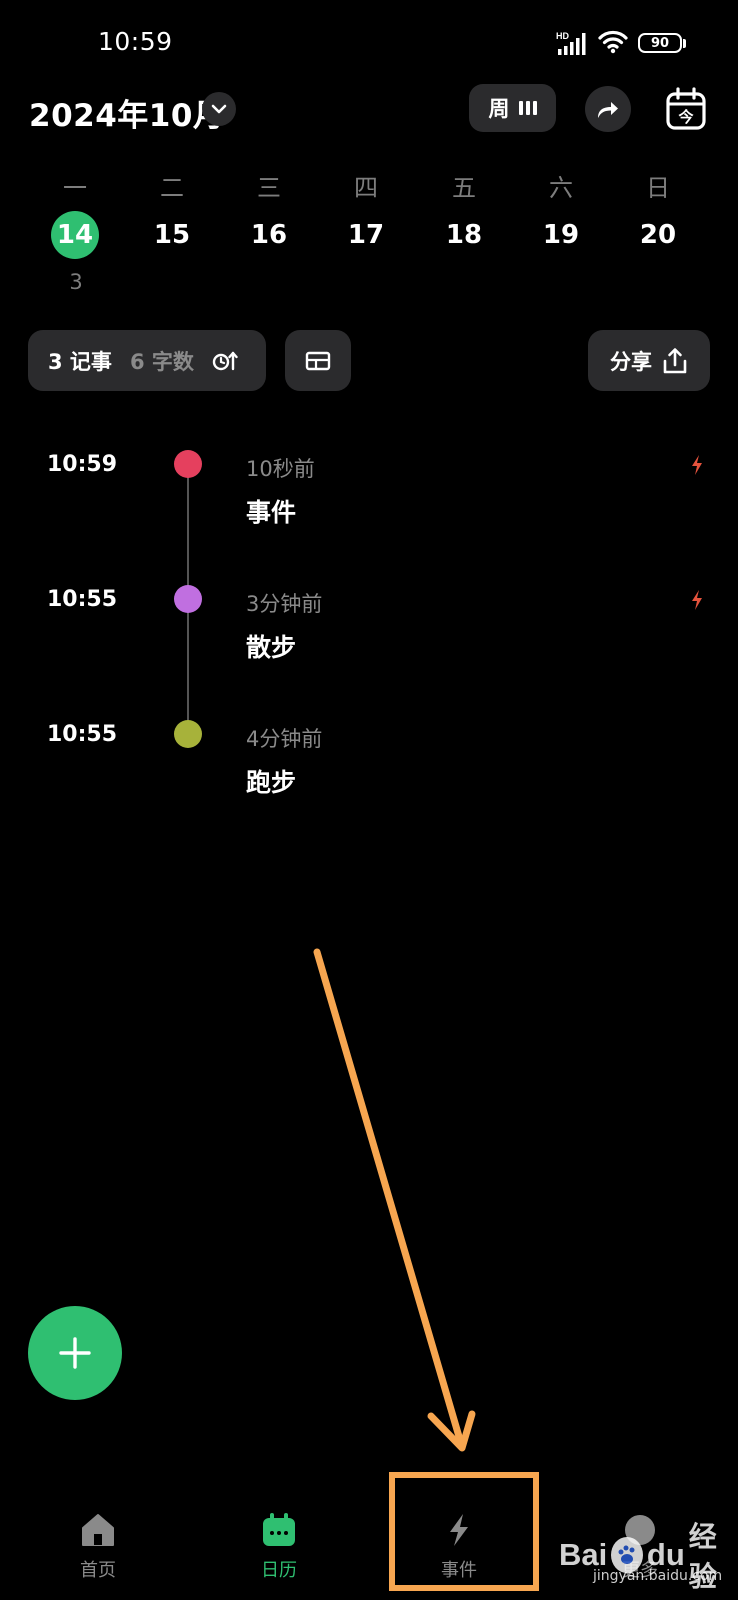 The height and width of the screenshot is (1600, 738). I want to click on event-time: 10:59, so click(82, 464).